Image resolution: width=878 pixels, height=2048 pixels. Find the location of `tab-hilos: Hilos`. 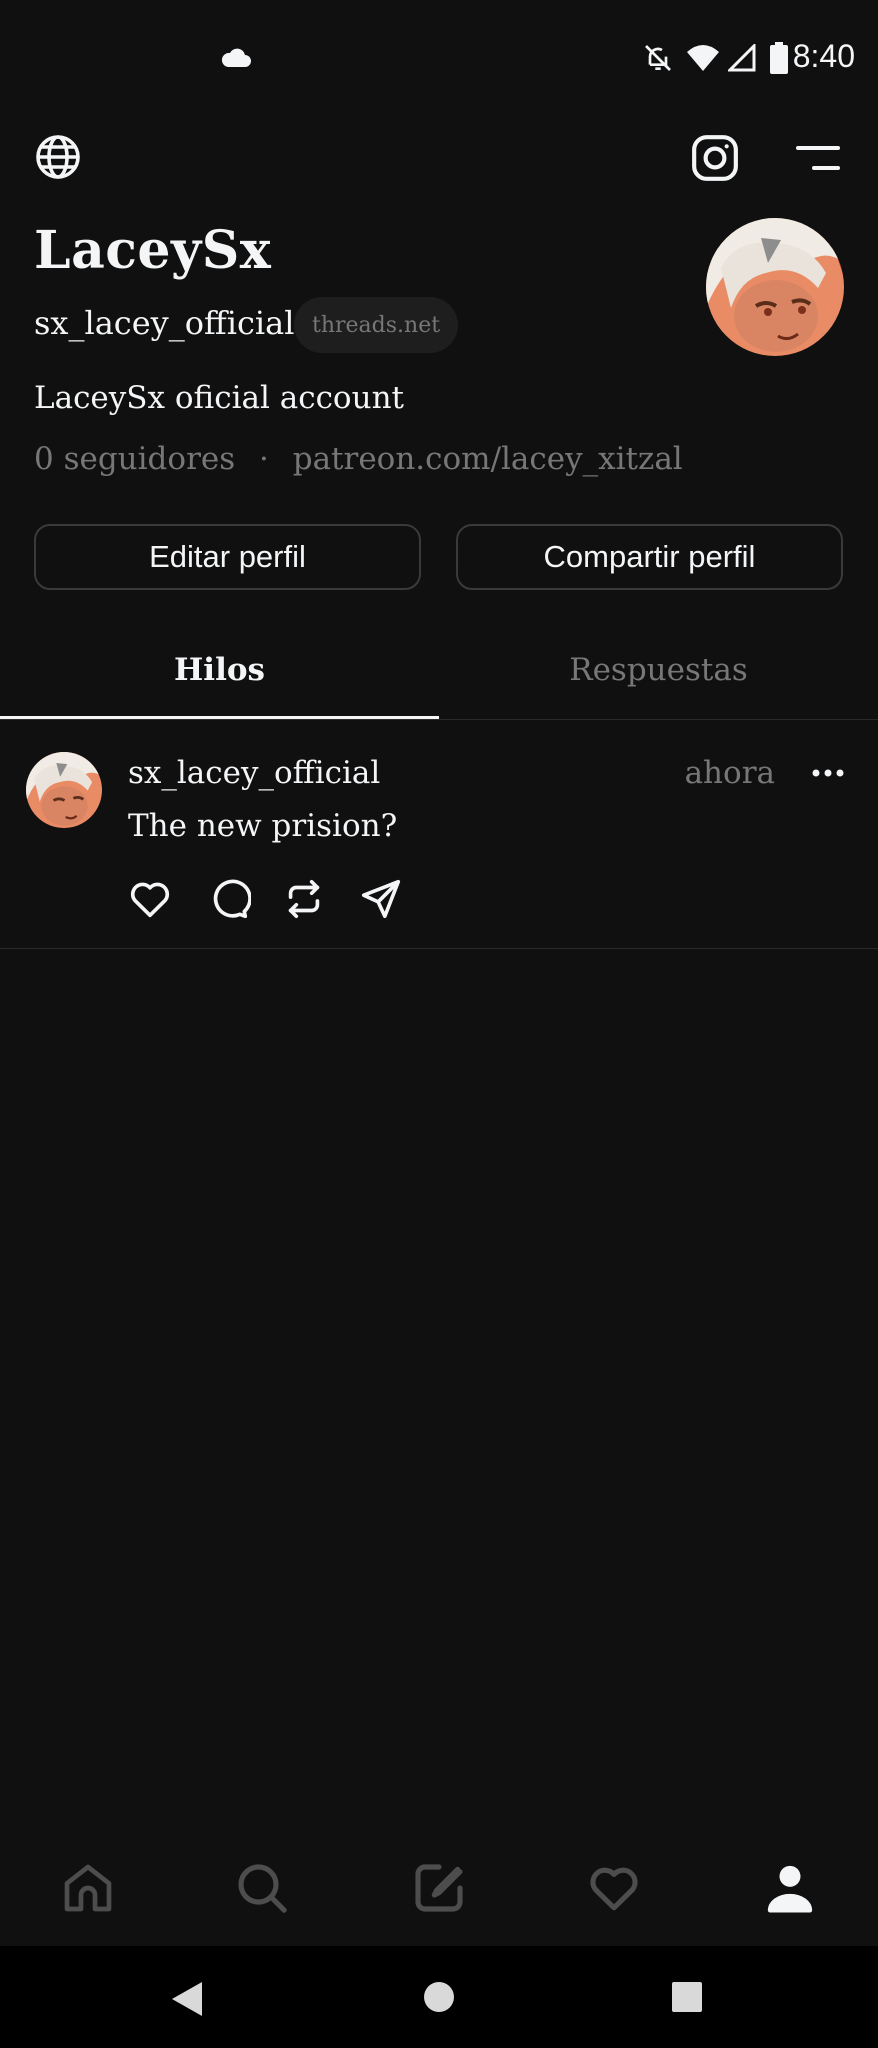

tab-hilos: Hilos is located at coordinates (219, 670).